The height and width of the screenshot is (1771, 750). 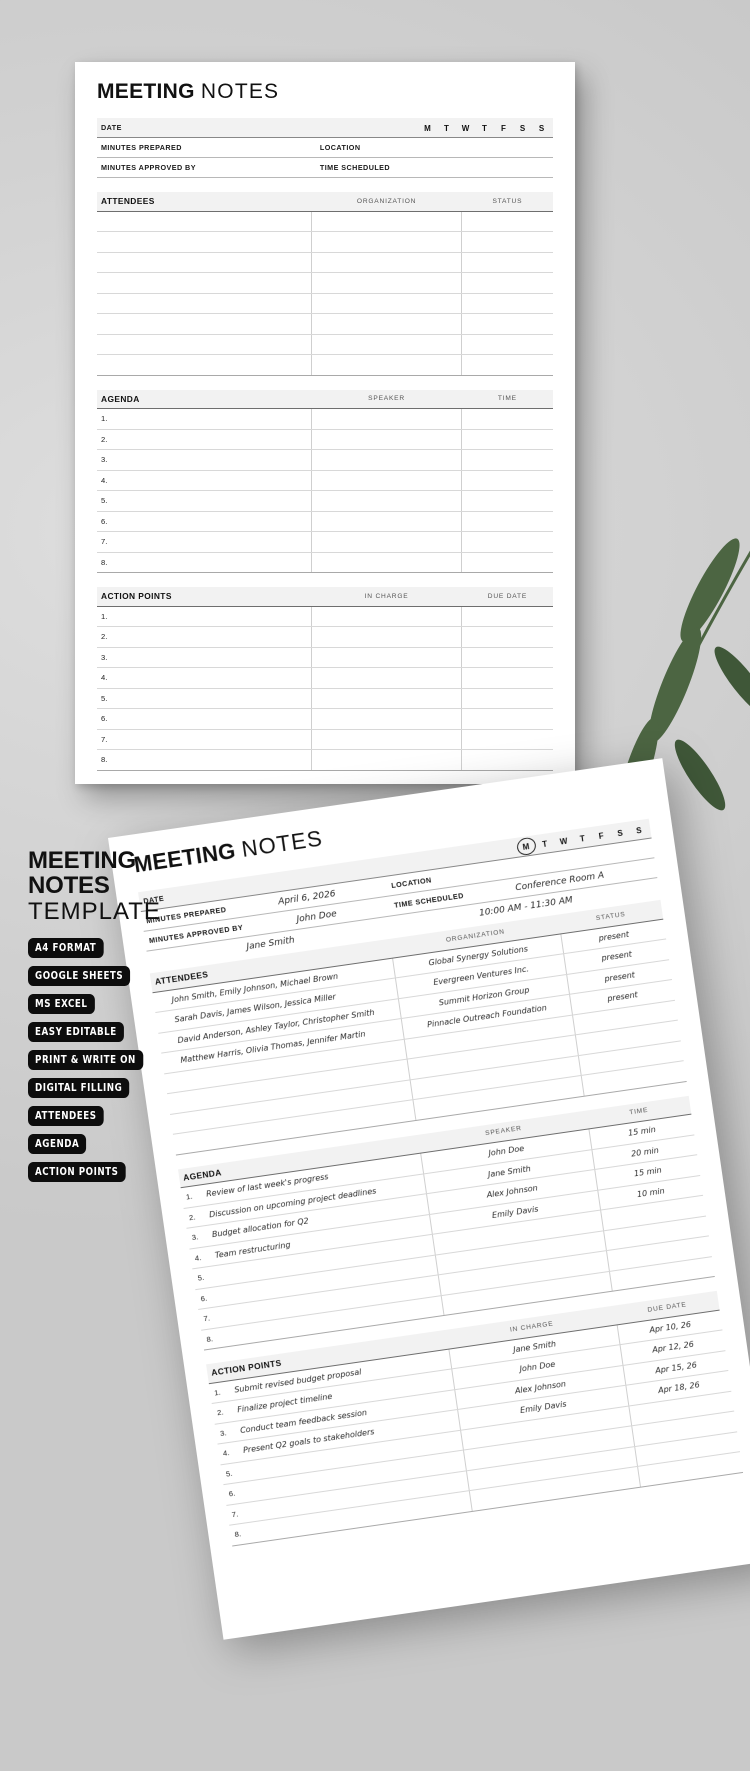 What do you see at coordinates (104, 657) in the screenshot?
I see `row-number: 3.` at bounding box center [104, 657].